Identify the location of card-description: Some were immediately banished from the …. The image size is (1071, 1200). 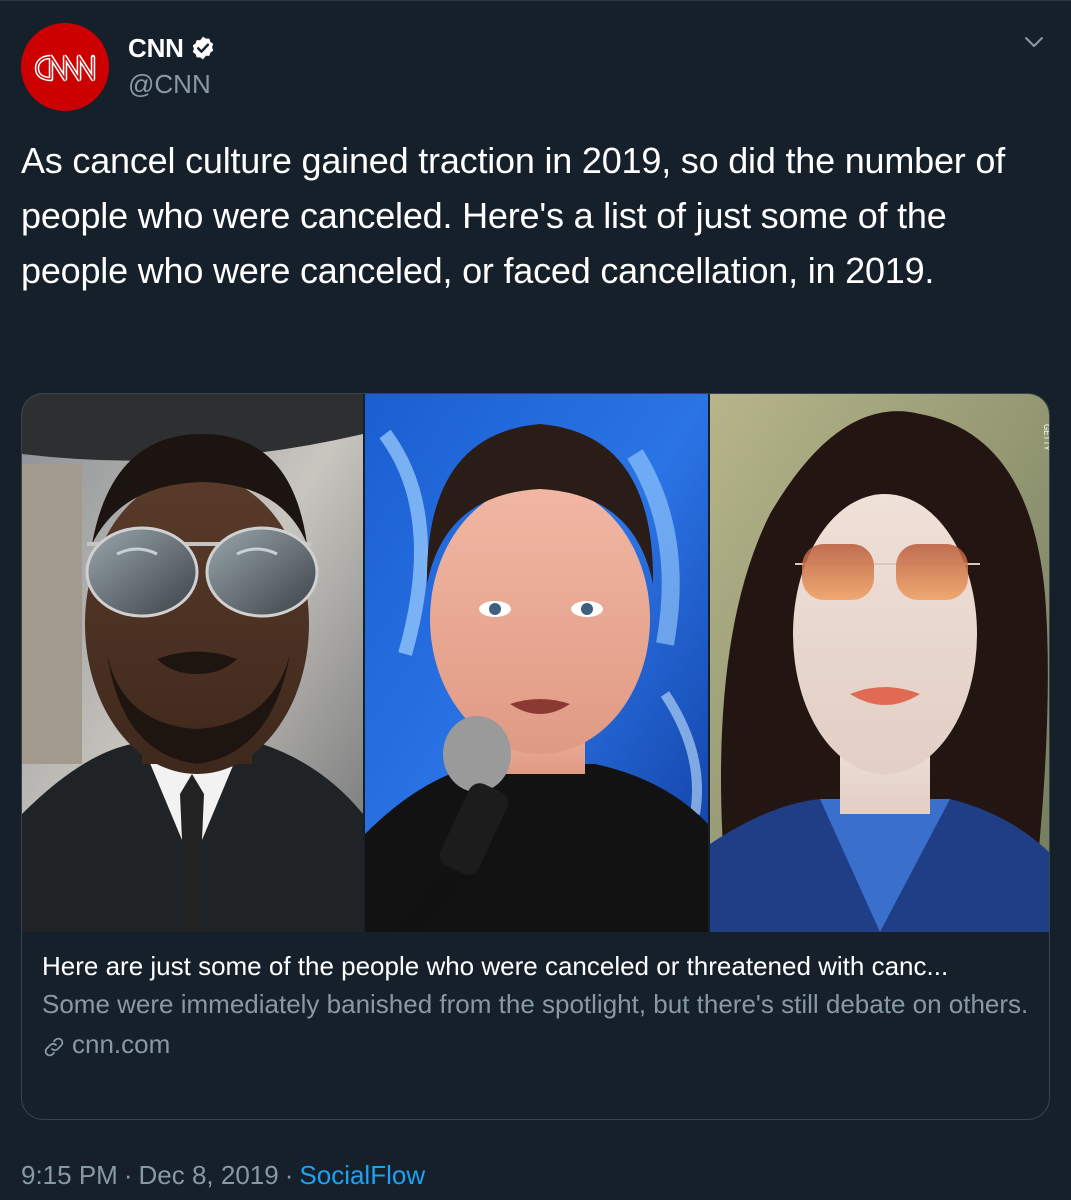
(535, 1004).